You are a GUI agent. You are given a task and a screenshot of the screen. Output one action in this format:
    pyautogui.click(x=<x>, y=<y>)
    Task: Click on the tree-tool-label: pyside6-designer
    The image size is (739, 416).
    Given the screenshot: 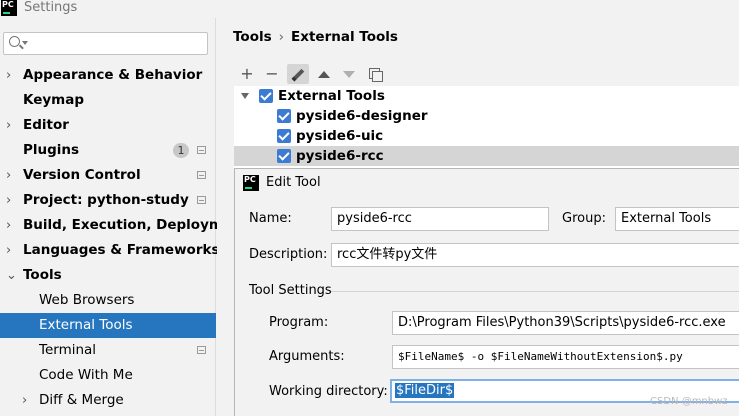 What is the action you would take?
    pyautogui.click(x=362, y=116)
    